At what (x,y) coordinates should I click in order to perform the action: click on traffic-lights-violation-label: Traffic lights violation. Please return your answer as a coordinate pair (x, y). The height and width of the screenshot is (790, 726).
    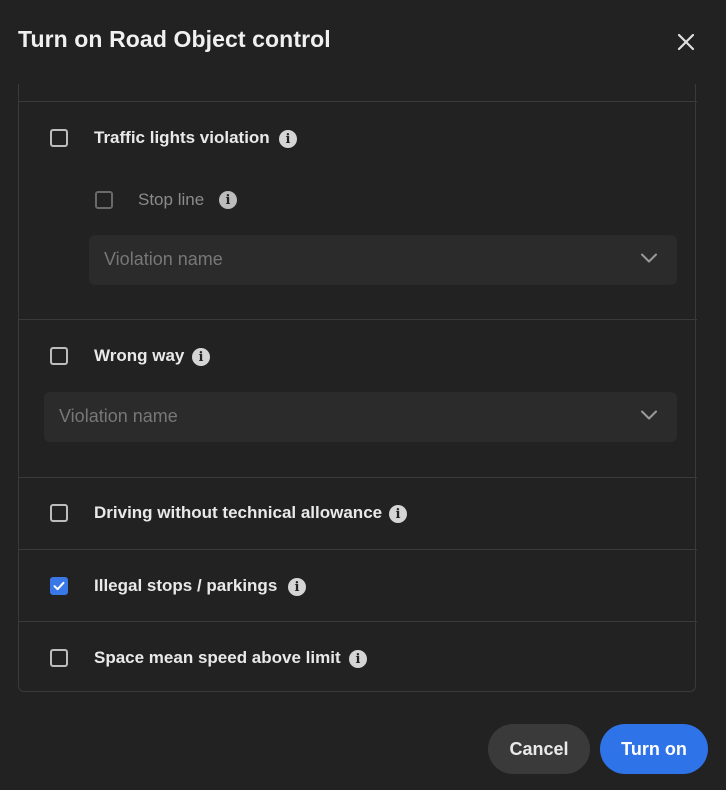
    Looking at the image, I should click on (182, 137).